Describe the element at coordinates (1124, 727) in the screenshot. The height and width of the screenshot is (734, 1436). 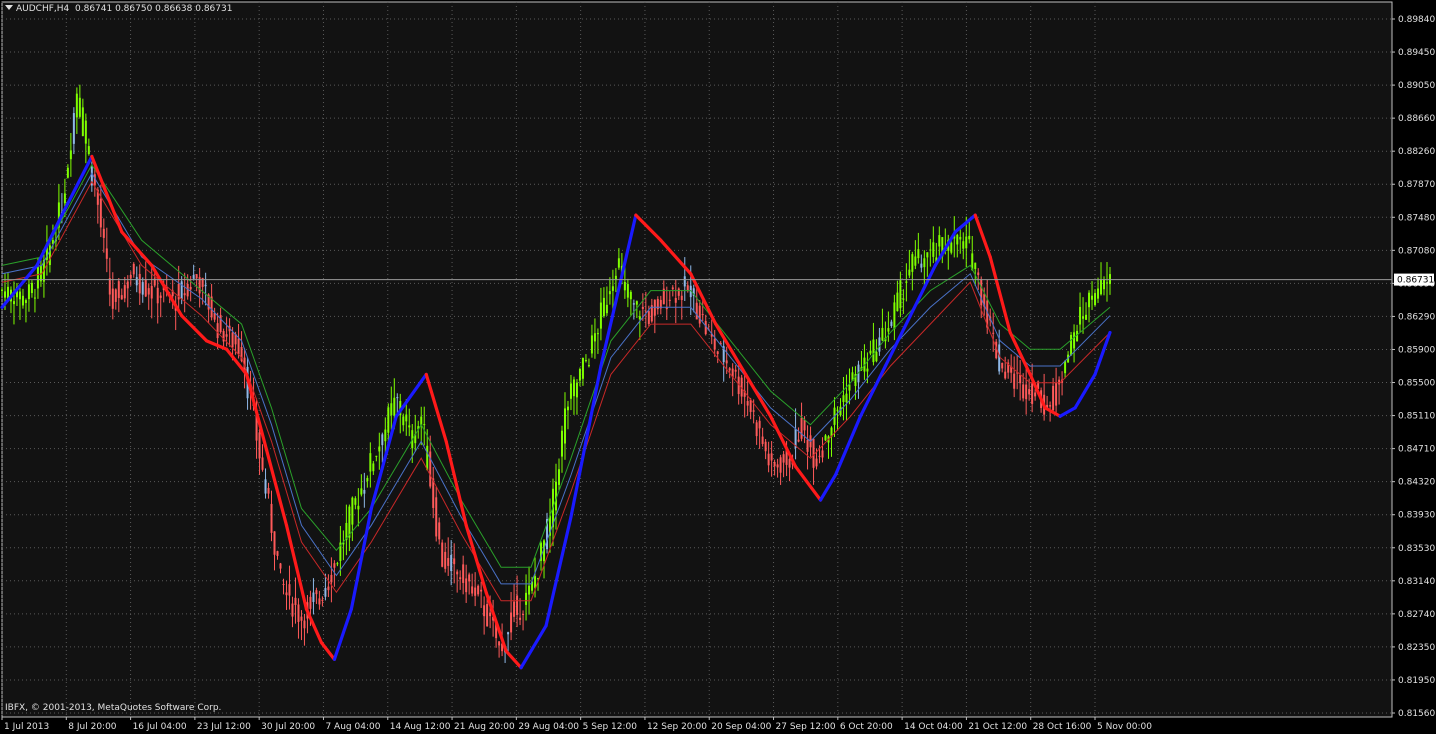
I see `x-tick-label: 5 Nov 00:00` at that location.